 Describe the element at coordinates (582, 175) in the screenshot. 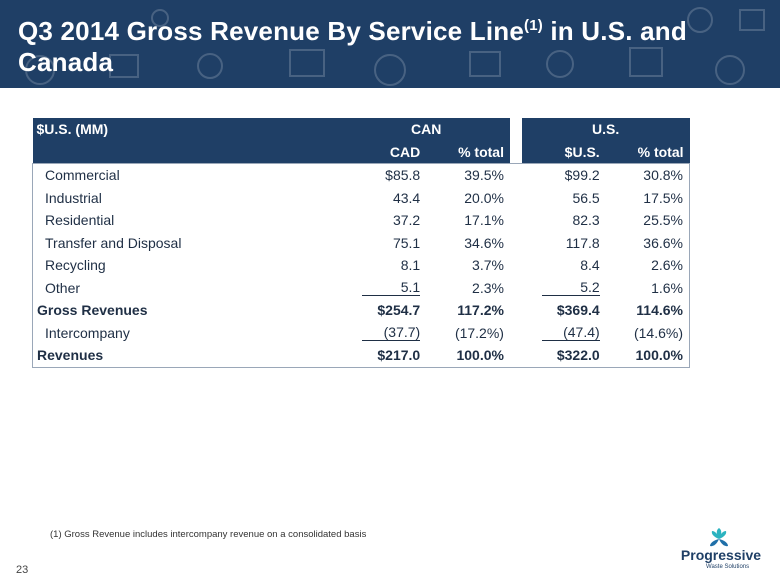

I see `row-us-value: $99.2` at that location.